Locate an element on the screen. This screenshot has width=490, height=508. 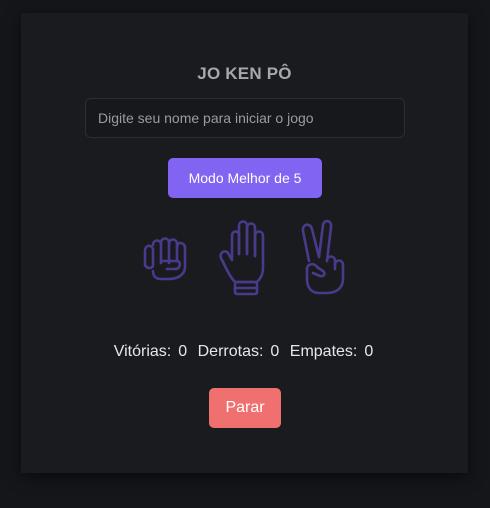
victory-hand-icon is located at coordinates (323, 257).